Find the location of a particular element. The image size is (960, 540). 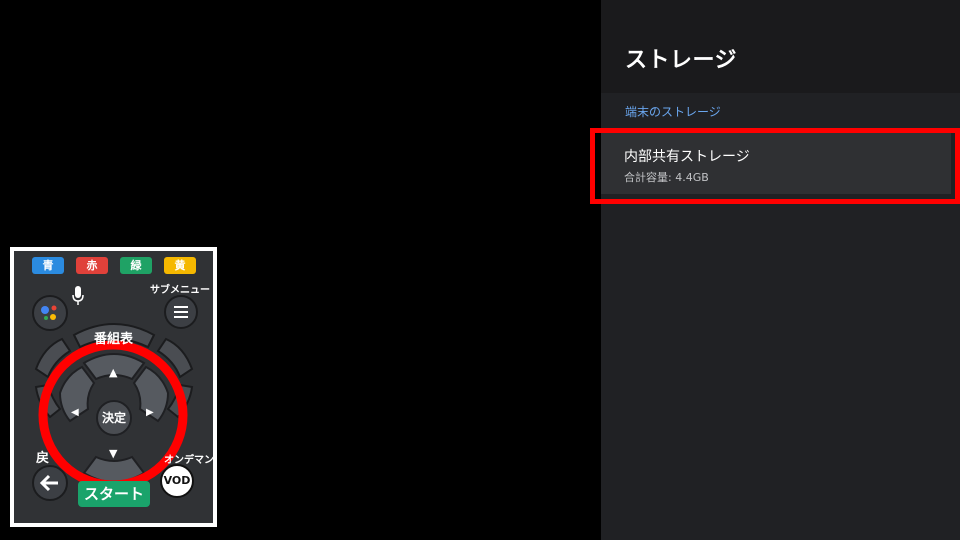

section-label-device-storage: 端末のストレージ is located at coordinates (673, 112).